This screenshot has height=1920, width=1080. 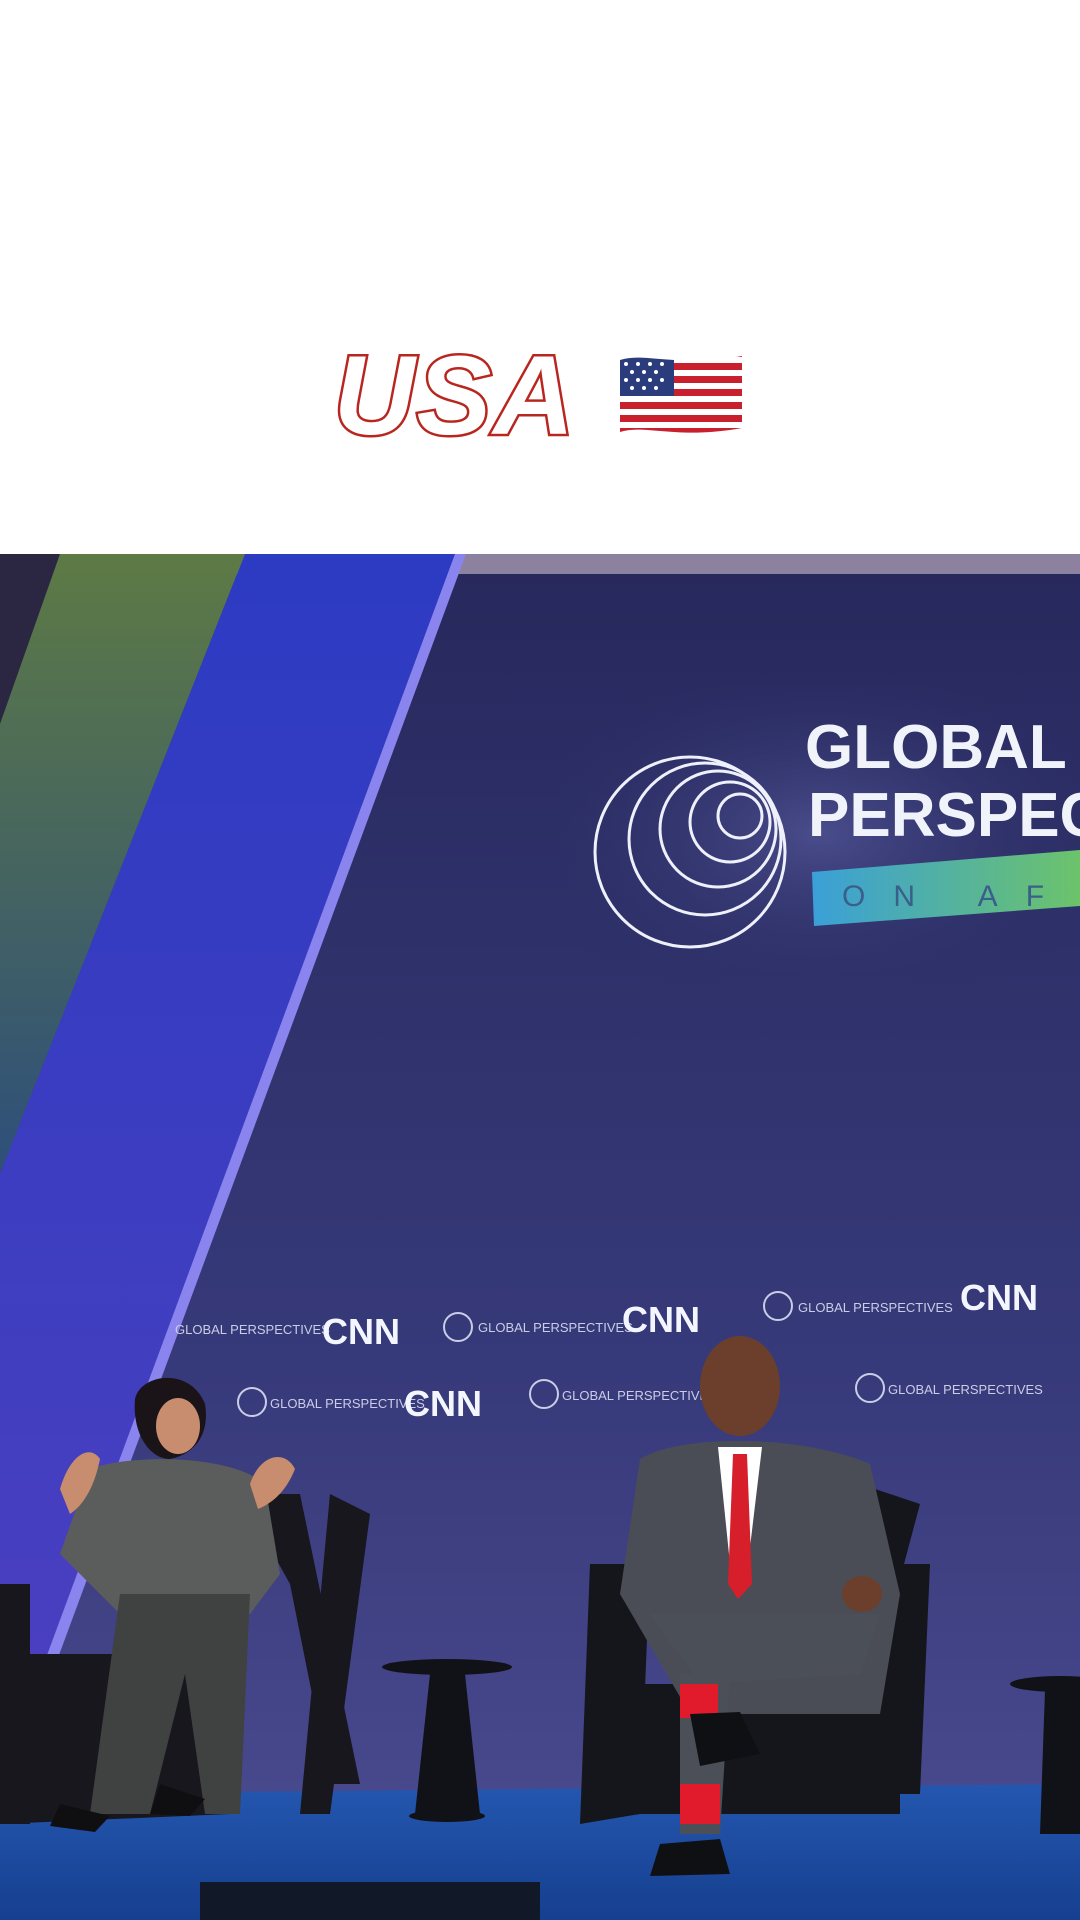 What do you see at coordinates (999, 1297) in the screenshot?
I see `sponsor-logo-3: CNN` at bounding box center [999, 1297].